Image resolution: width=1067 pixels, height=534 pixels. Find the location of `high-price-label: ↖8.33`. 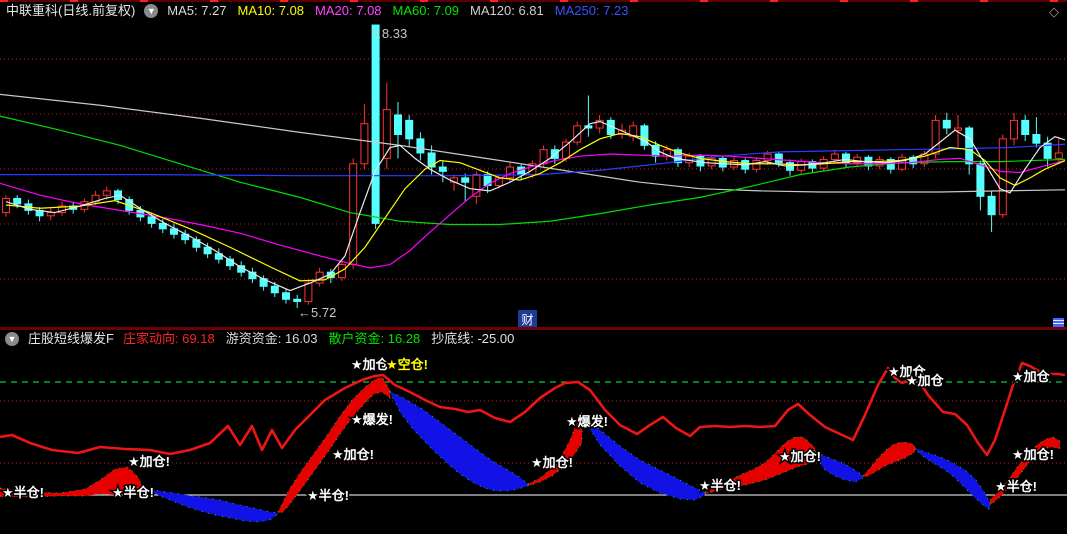

high-price-label: ↖8.33 is located at coordinates (389, 33).